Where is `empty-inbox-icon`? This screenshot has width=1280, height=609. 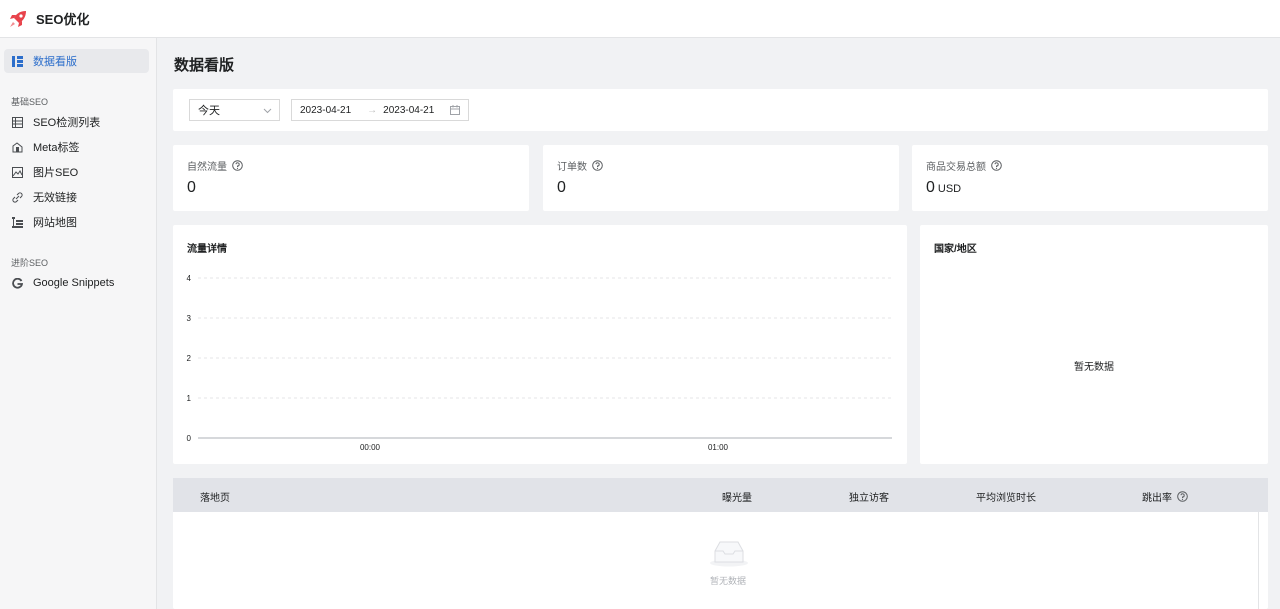 empty-inbox-icon is located at coordinates (729, 554).